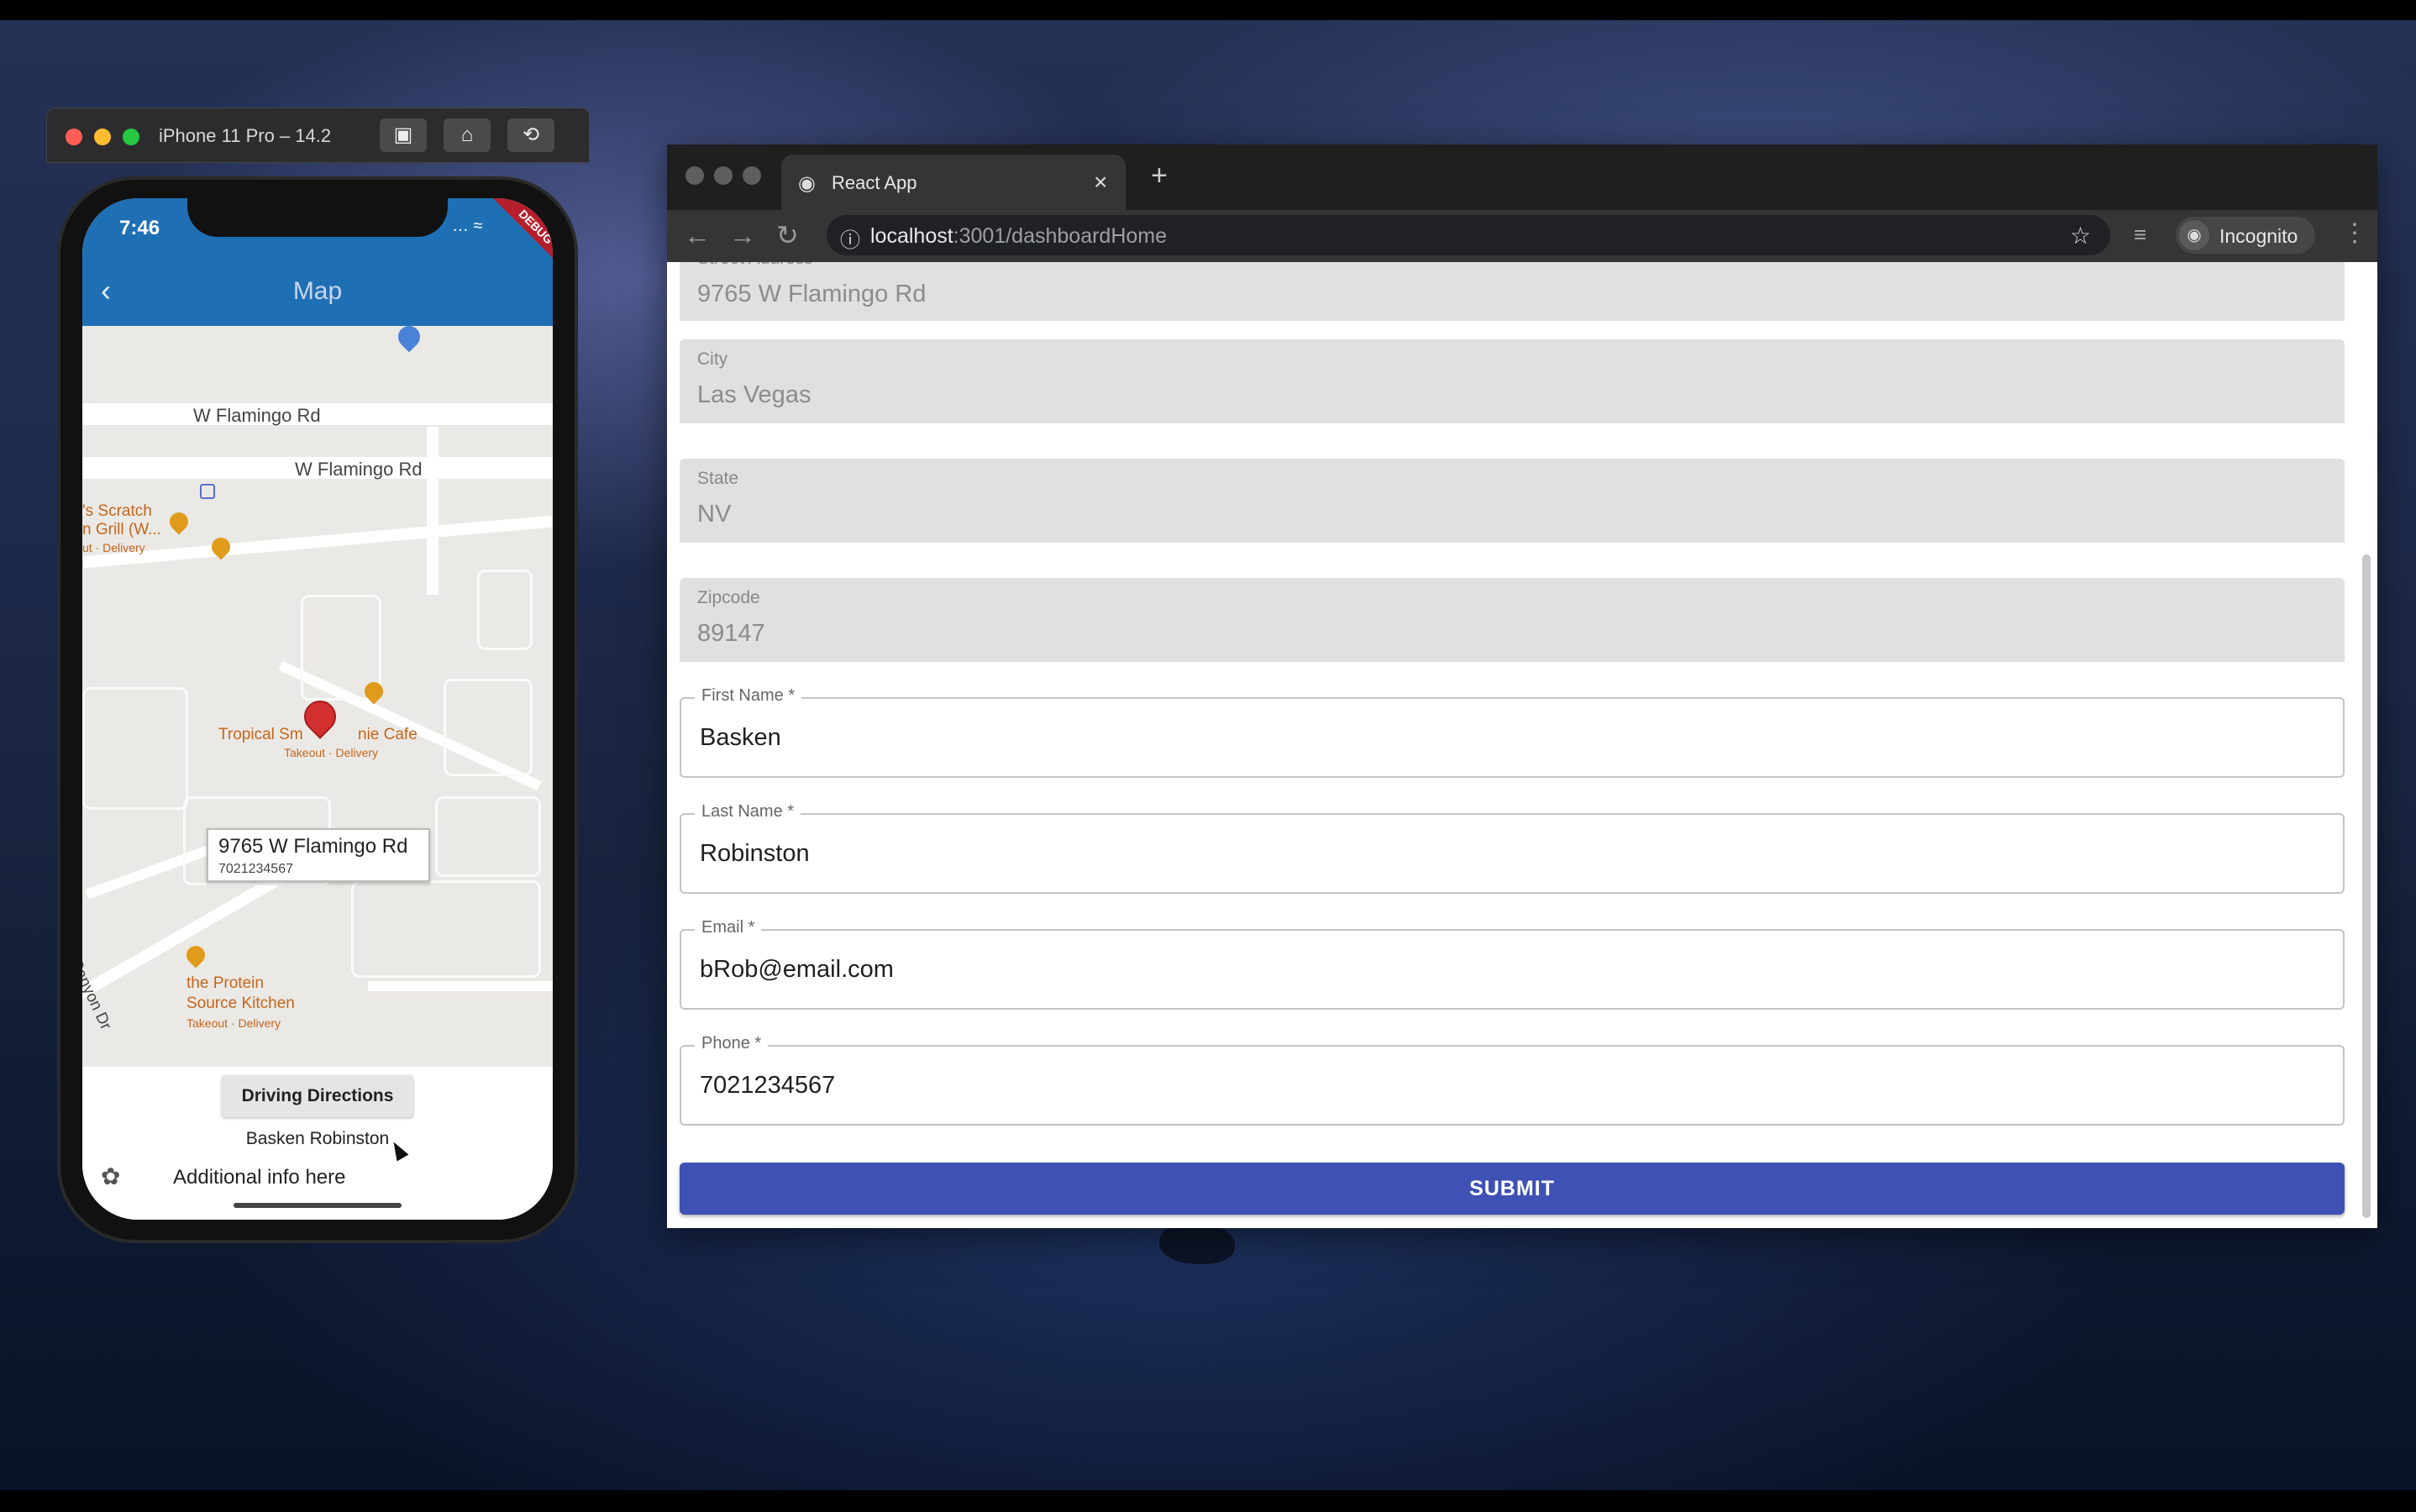 This screenshot has width=2416, height=1512. I want to click on field-label: Zipcode, so click(728, 597).